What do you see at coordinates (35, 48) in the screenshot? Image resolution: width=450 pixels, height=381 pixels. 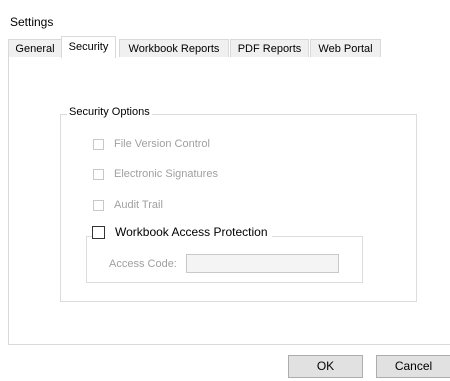 I see `tab-general: General` at bounding box center [35, 48].